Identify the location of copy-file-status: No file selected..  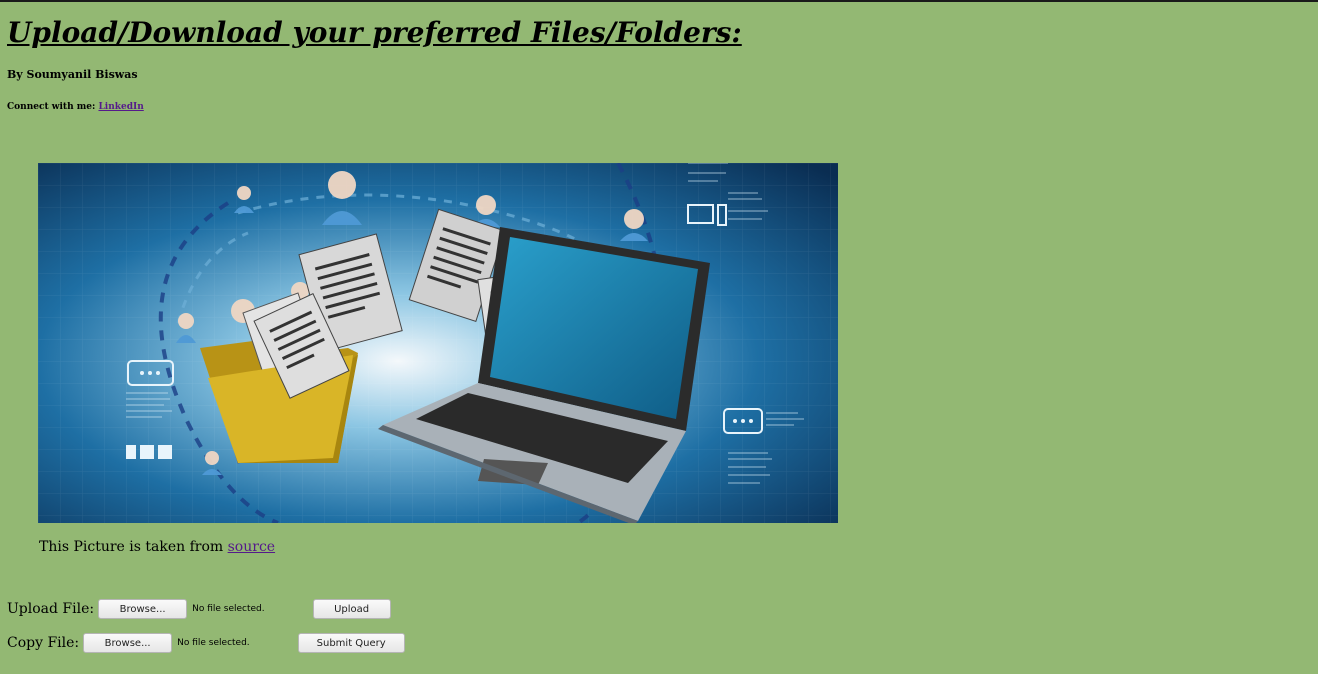
(213, 643).